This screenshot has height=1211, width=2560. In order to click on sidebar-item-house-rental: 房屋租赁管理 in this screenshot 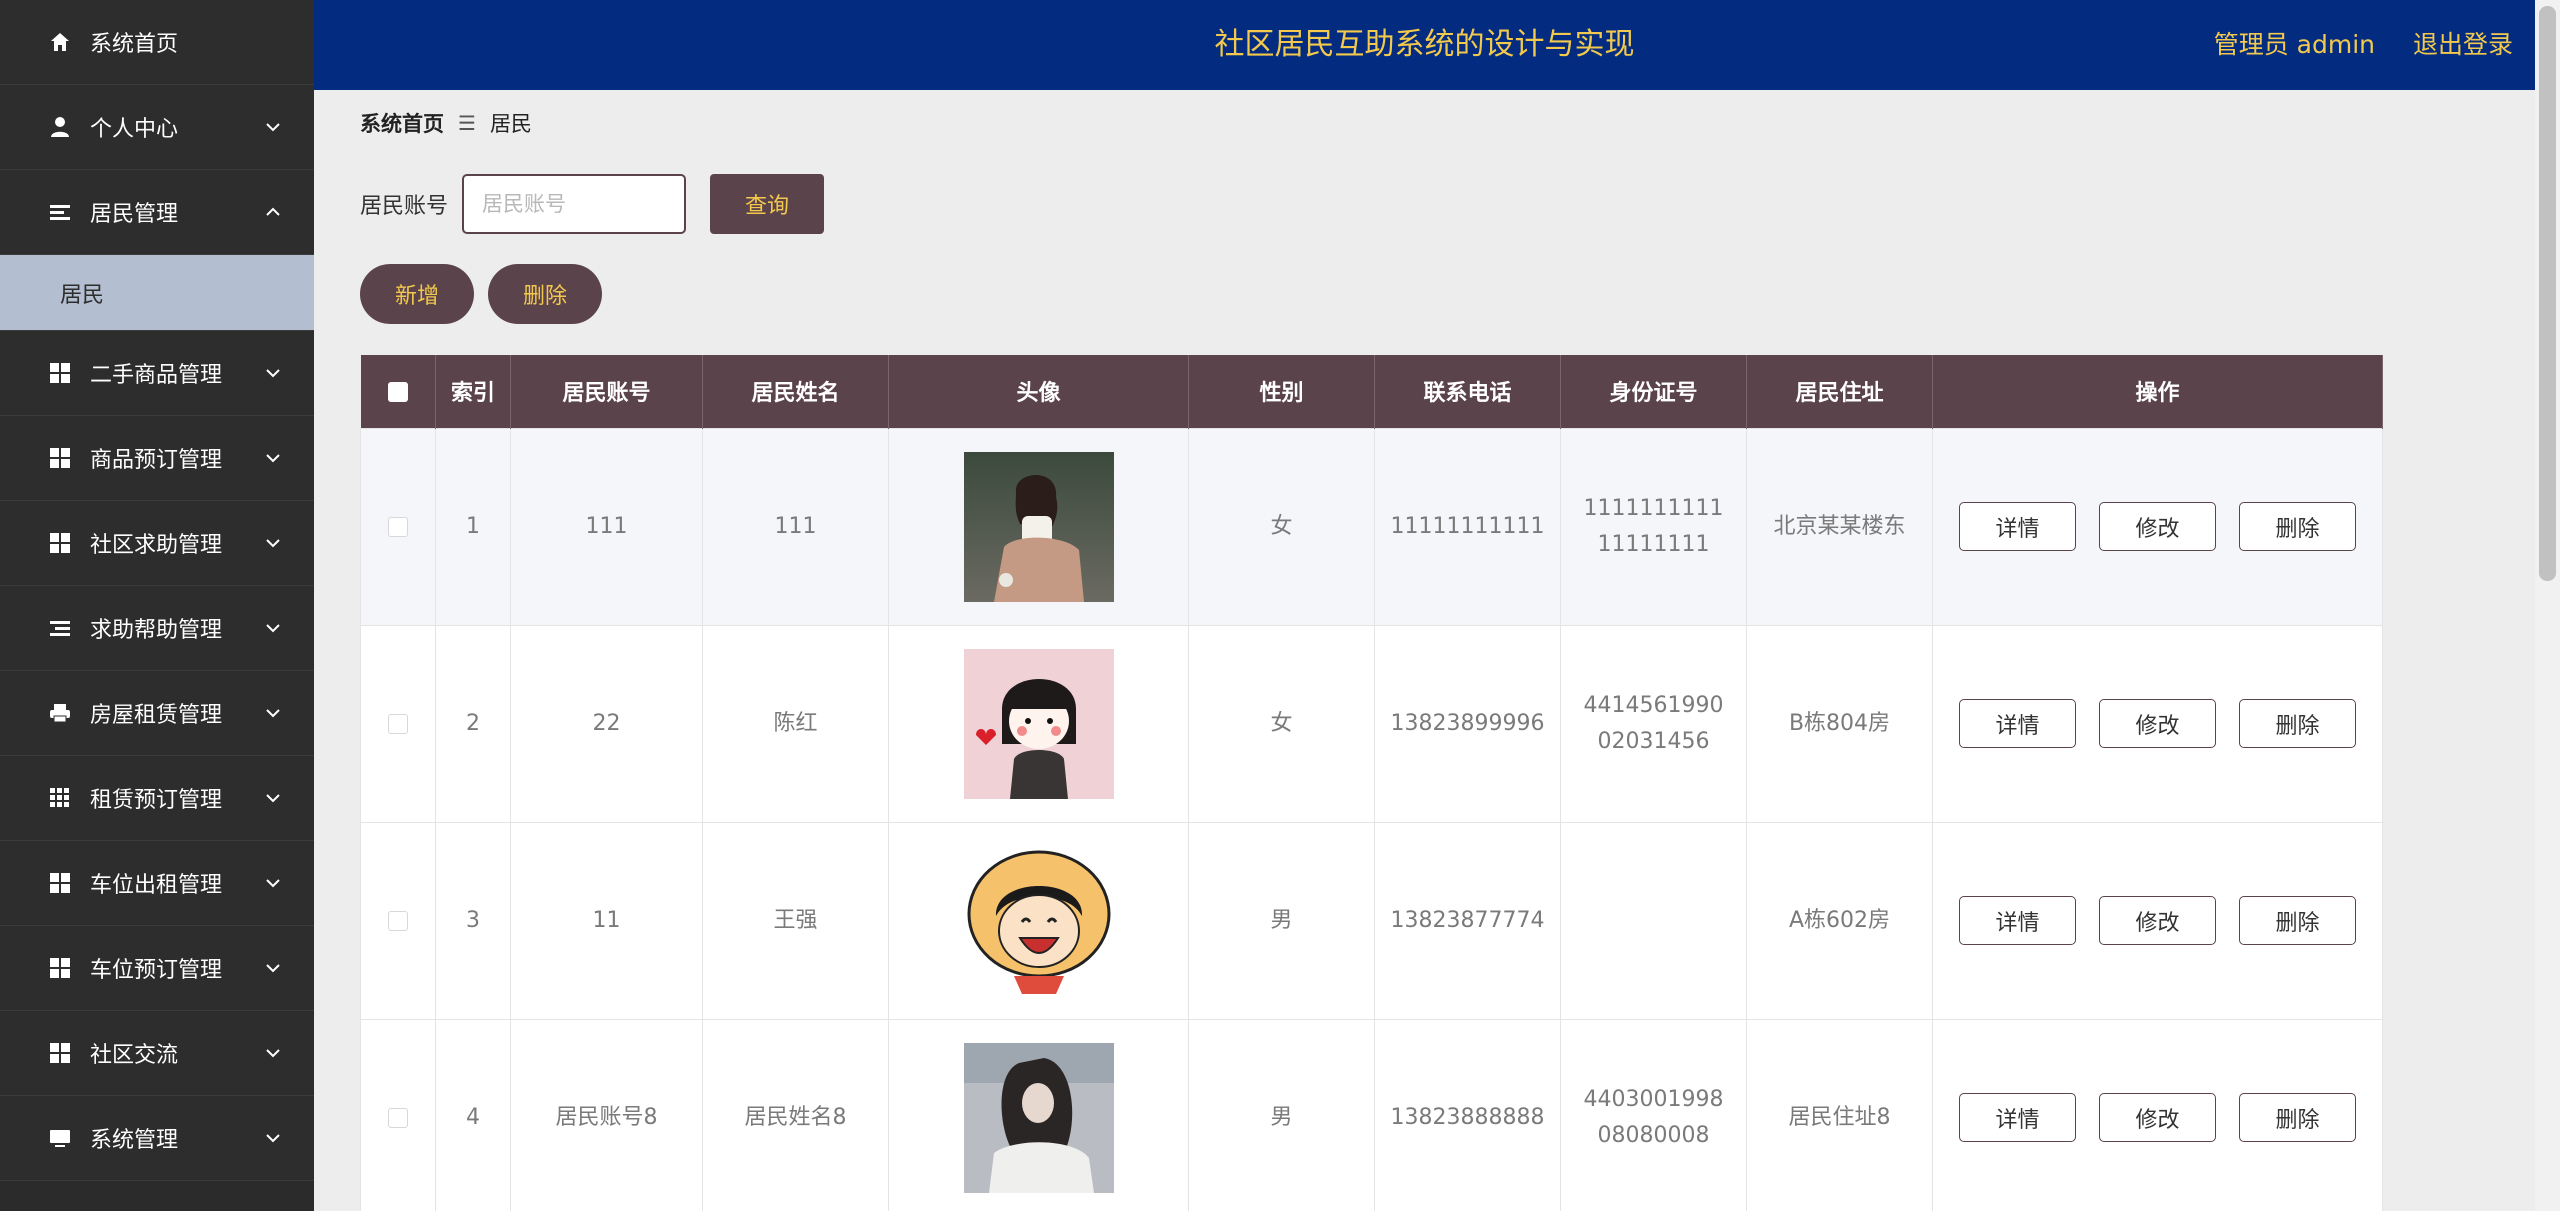, I will do `click(157, 713)`.